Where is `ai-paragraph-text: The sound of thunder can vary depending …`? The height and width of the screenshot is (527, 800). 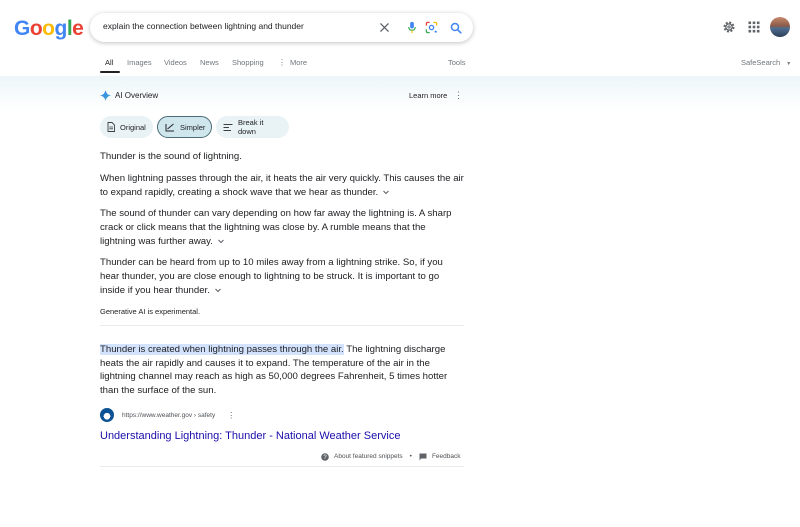
ai-paragraph-text: The sound of thunder can vary depending … is located at coordinates (276, 227).